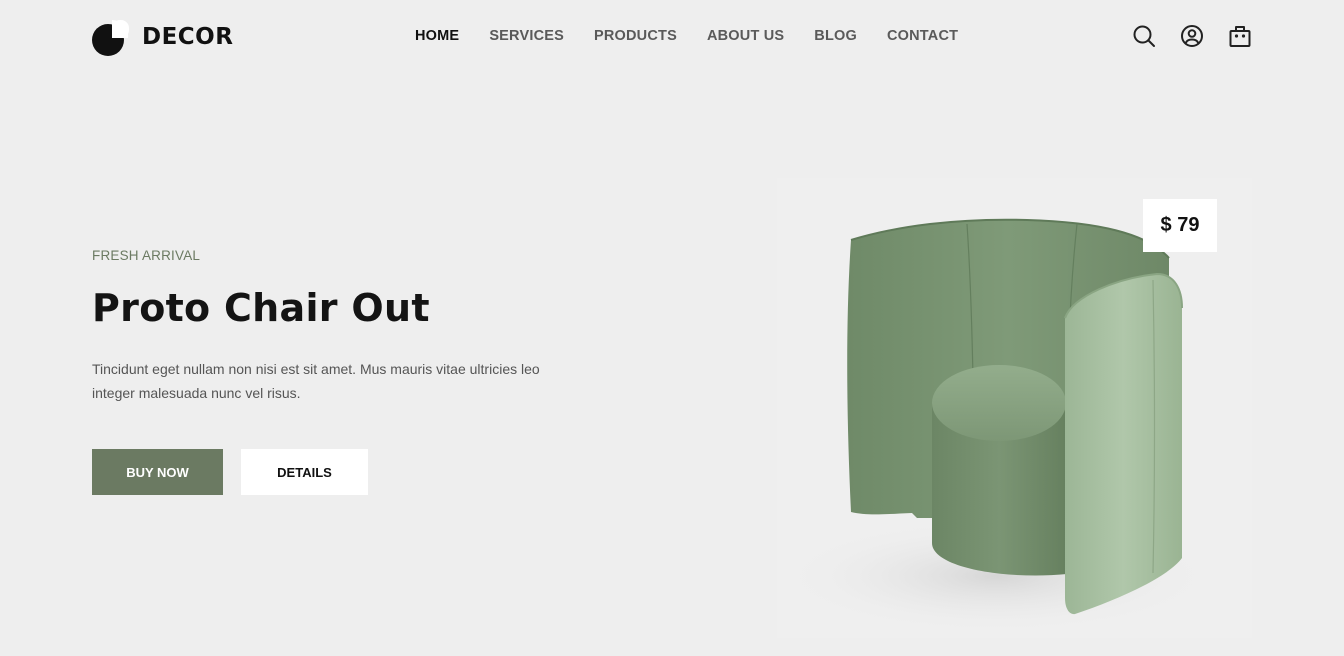  Describe the element at coordinates (1240, 36) in the screenshot. I see `bag-icon` at that location.